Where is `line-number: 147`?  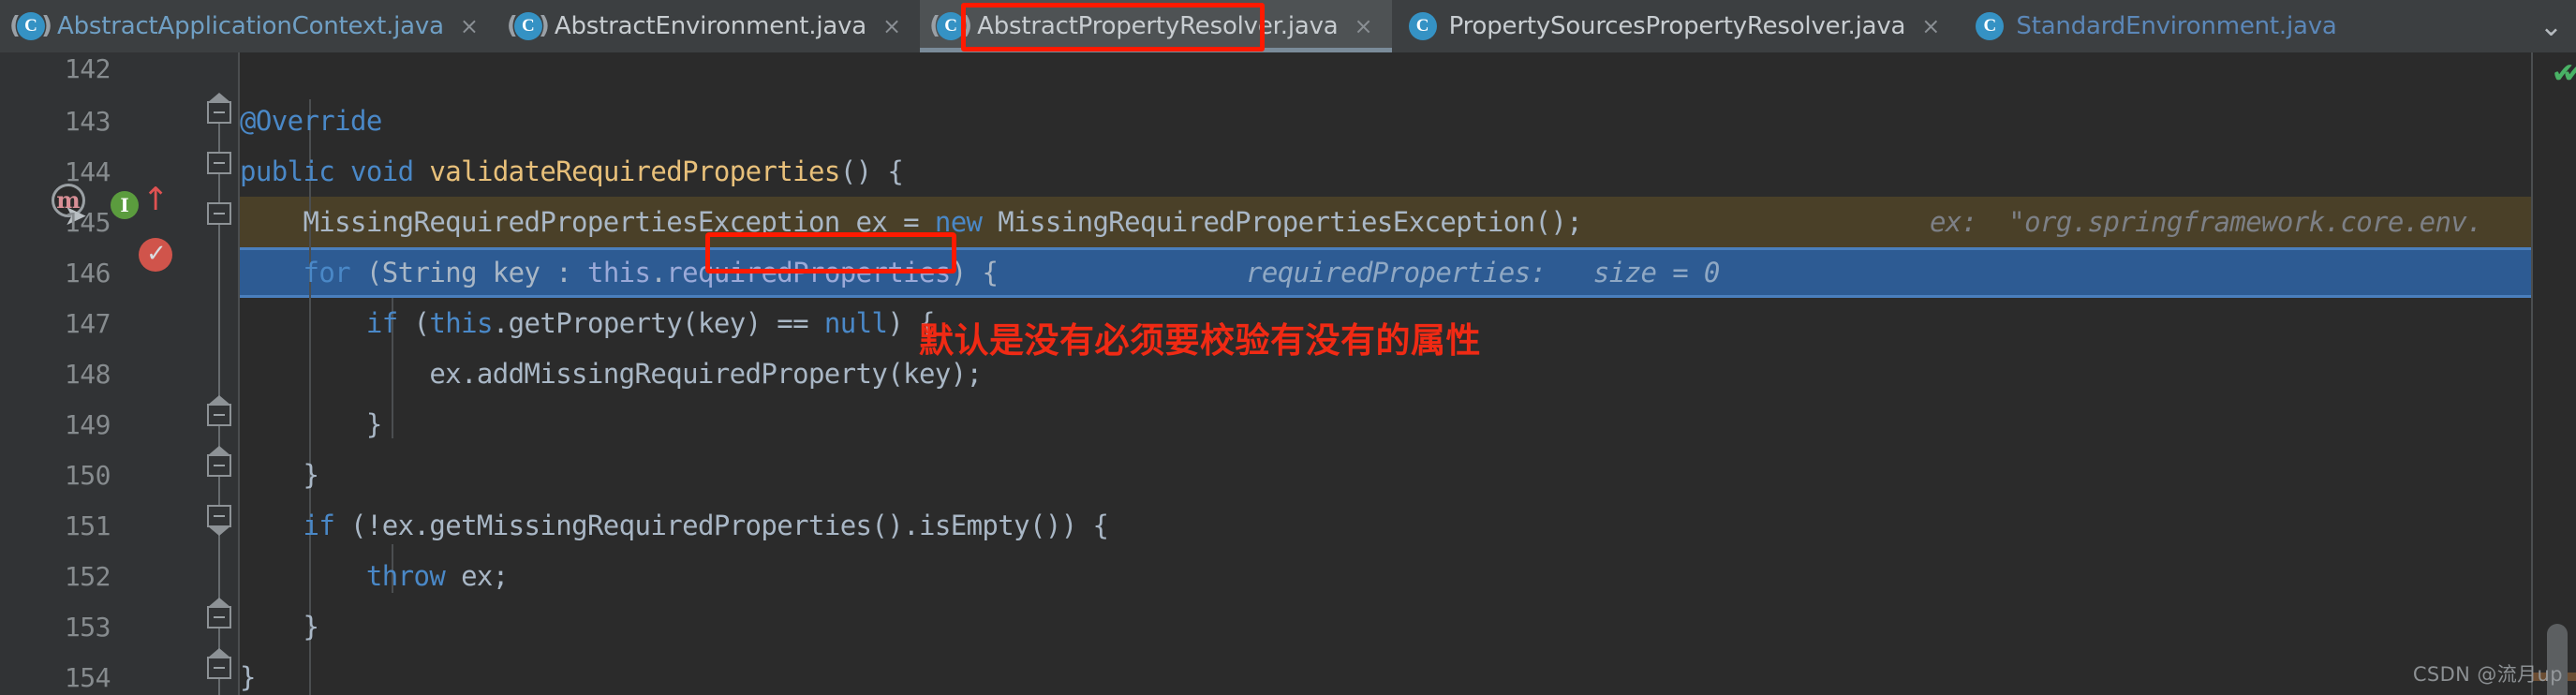
line-number: 147 is located at coordinates (88, 323).